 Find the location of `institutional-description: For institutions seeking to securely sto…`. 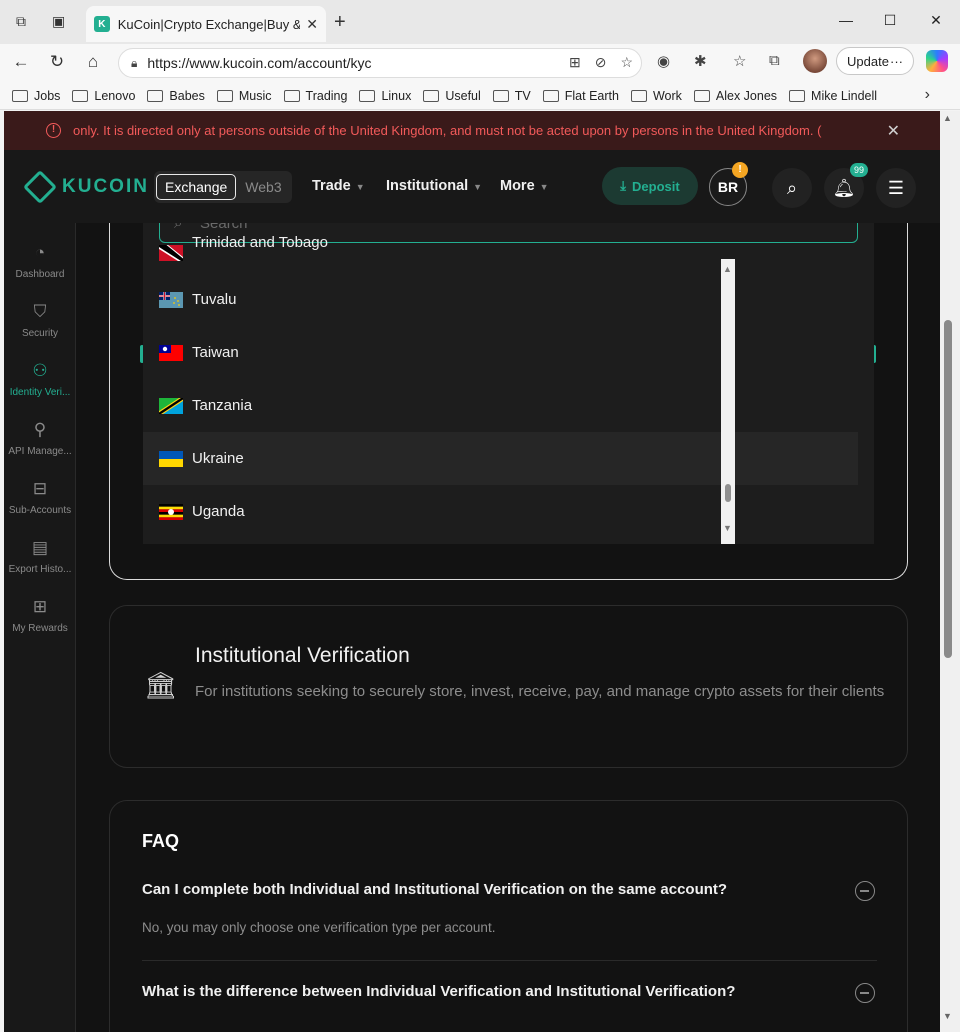

institutional-description: For institutions seeking to securely sto… is located at coordinates (540, 691).